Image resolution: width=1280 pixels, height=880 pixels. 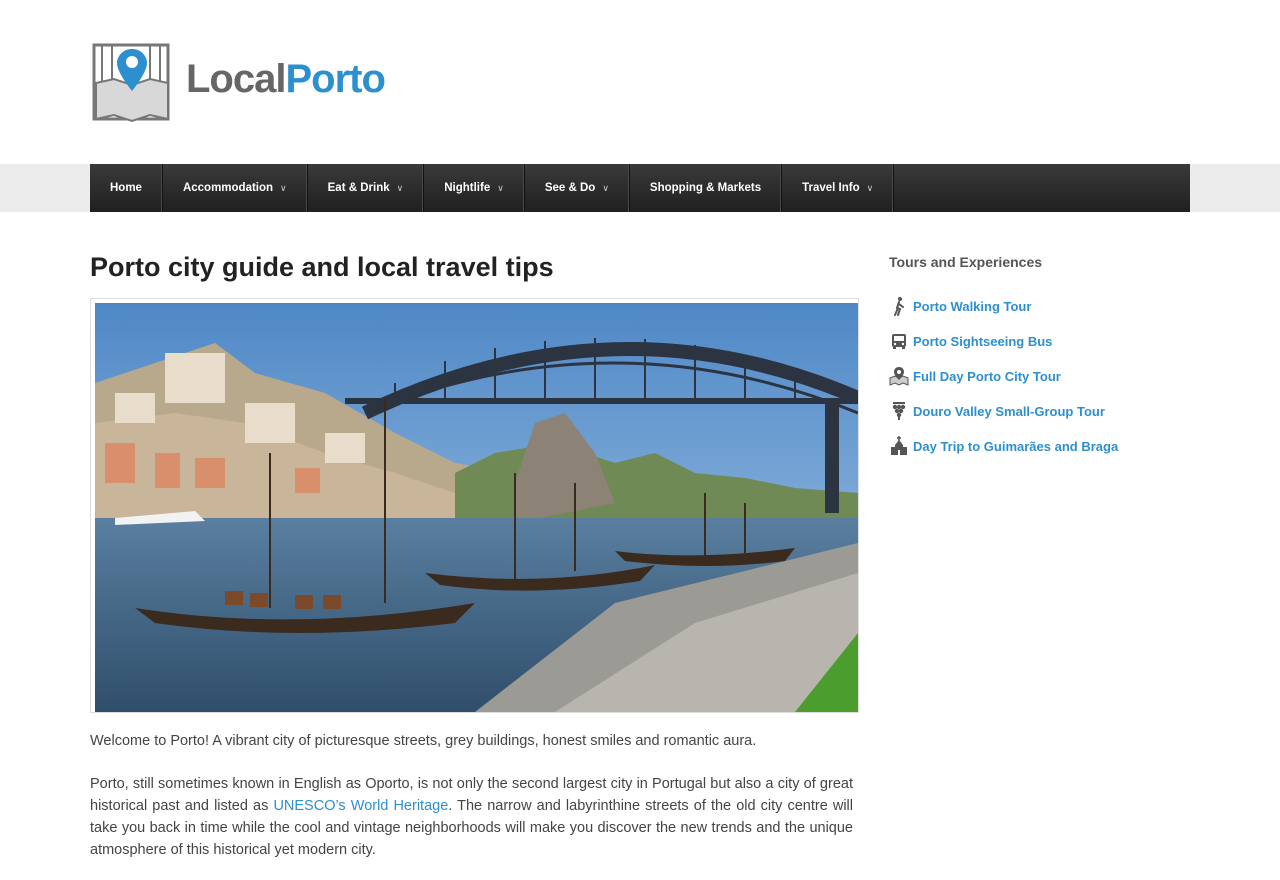 What do you see at coordinates (322, 267) in the screenshot?
I see `page-title: Porto city guide and local travel tips` at bounding box center [322, 267].